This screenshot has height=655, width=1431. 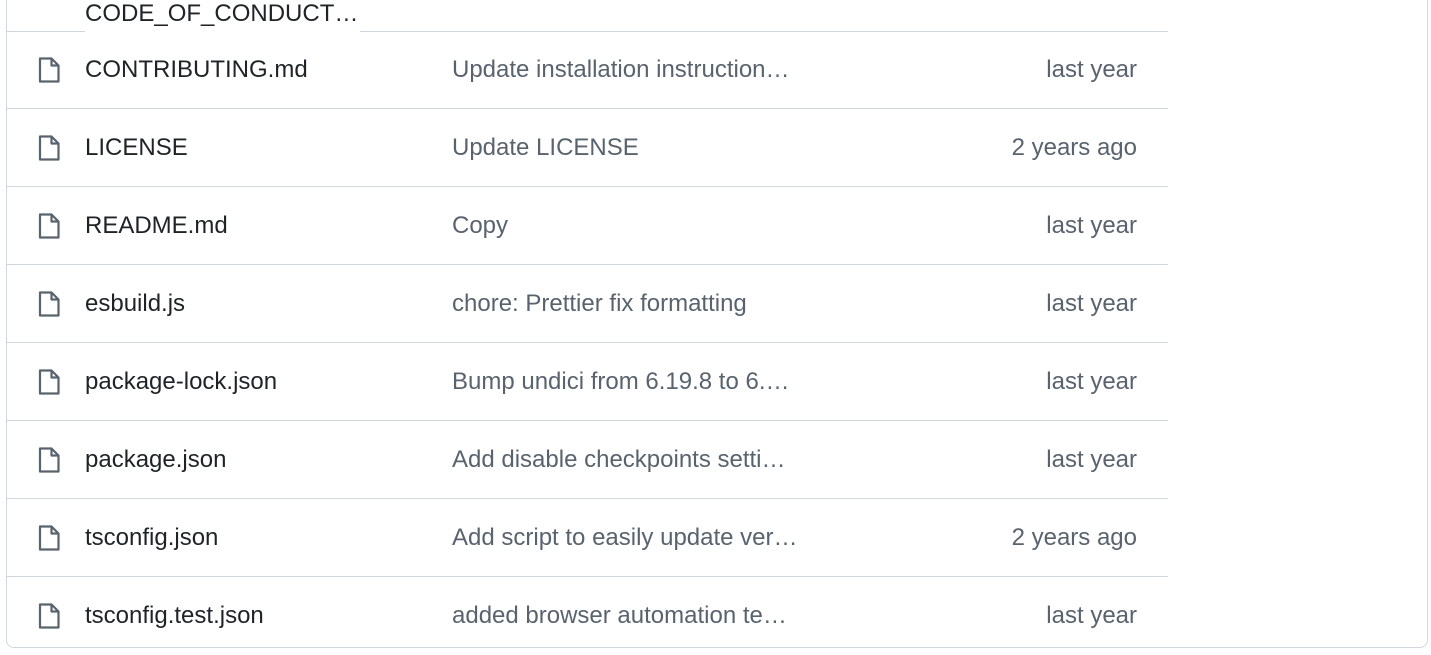 I want to click on table-row: README.md Copy last year, so click(x=587, y=226).